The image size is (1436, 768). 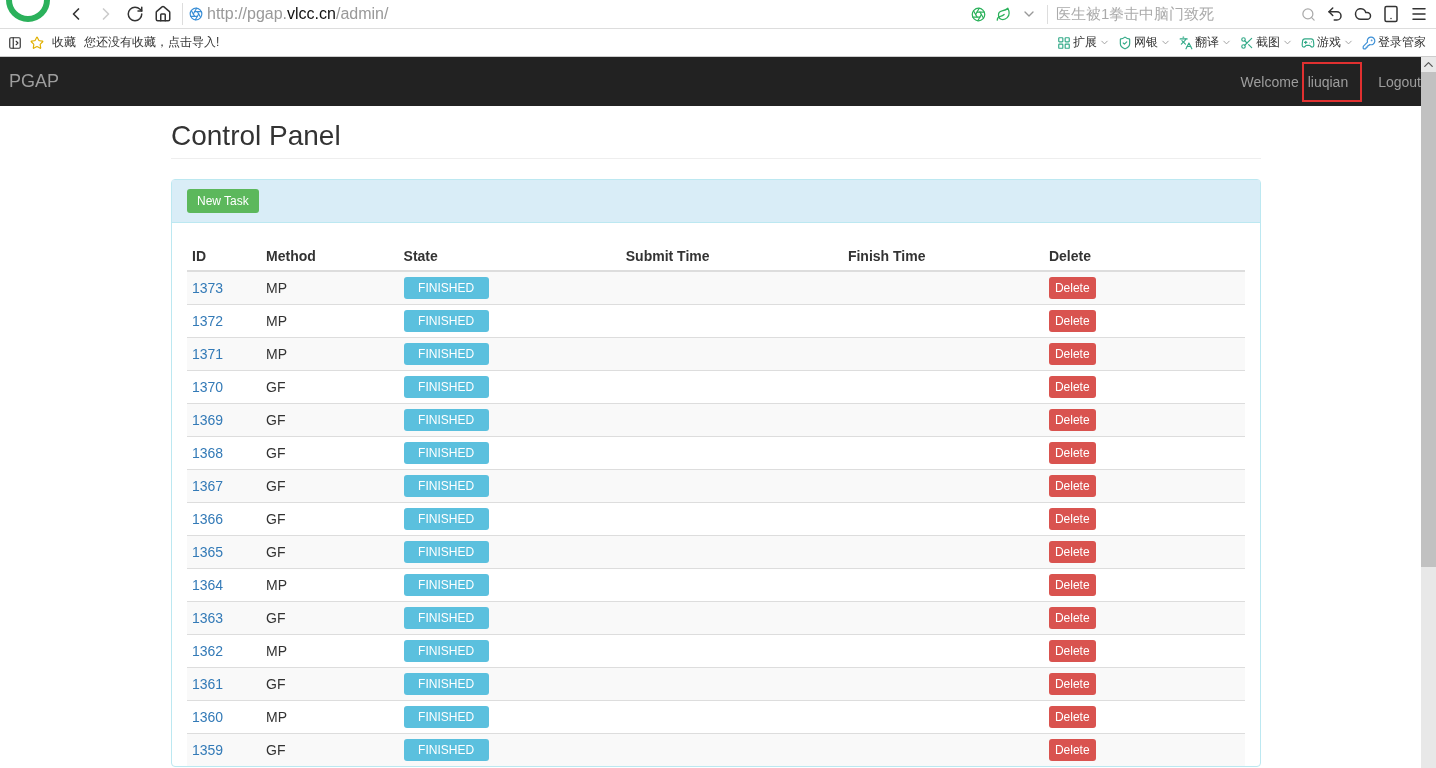 I want to click on task-id-link: 1370, so click(x=208, y=387).